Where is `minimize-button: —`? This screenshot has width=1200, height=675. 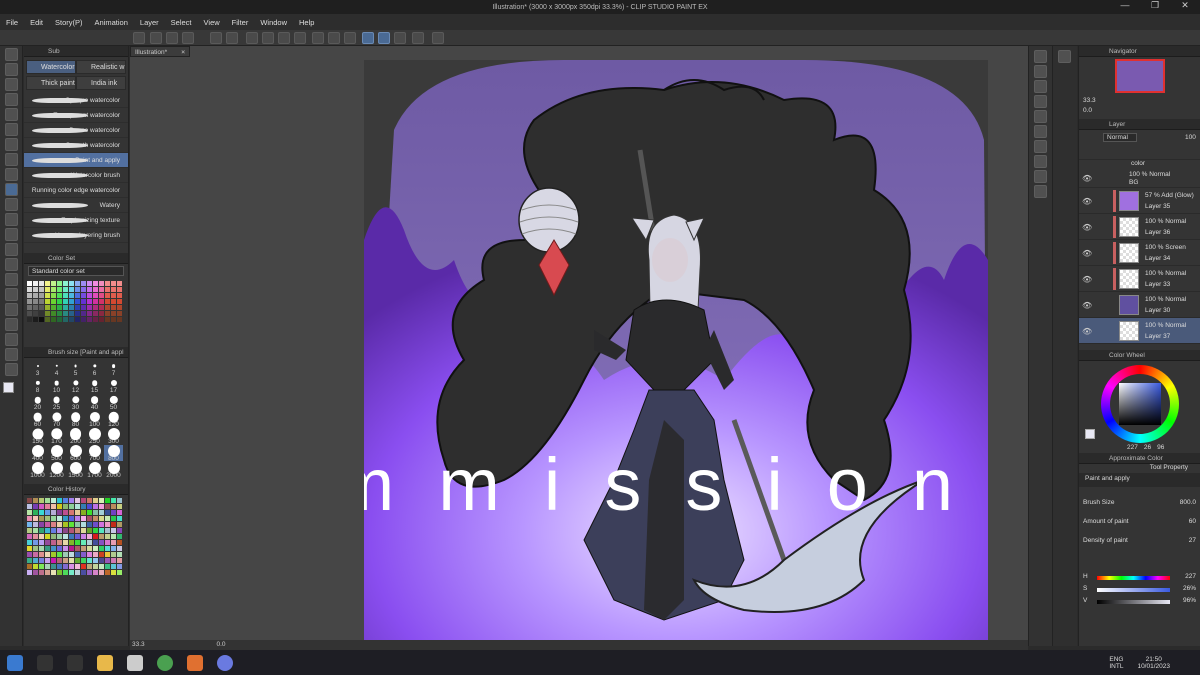
minimize-button: — is located at coordinates (1125, 5).